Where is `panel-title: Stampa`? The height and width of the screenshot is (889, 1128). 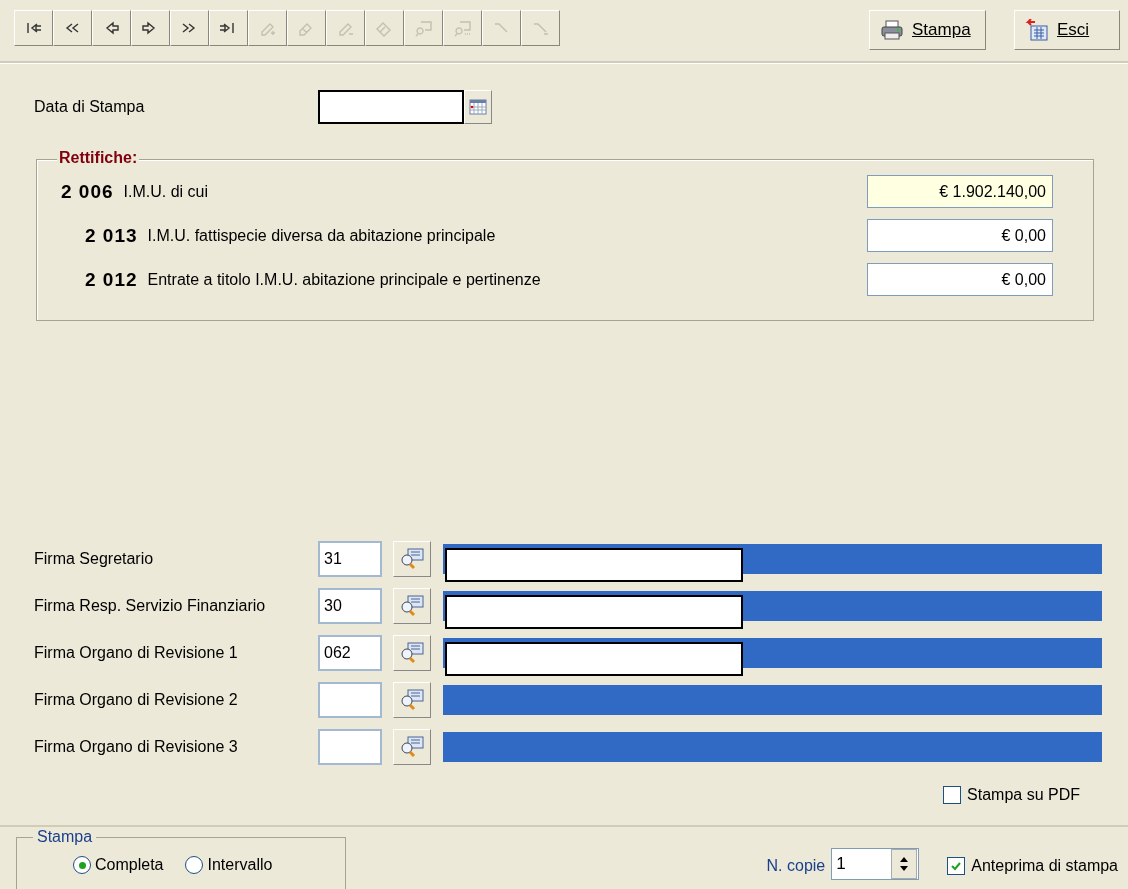 panel-title: Stampa is located at coordinates (65, 837).